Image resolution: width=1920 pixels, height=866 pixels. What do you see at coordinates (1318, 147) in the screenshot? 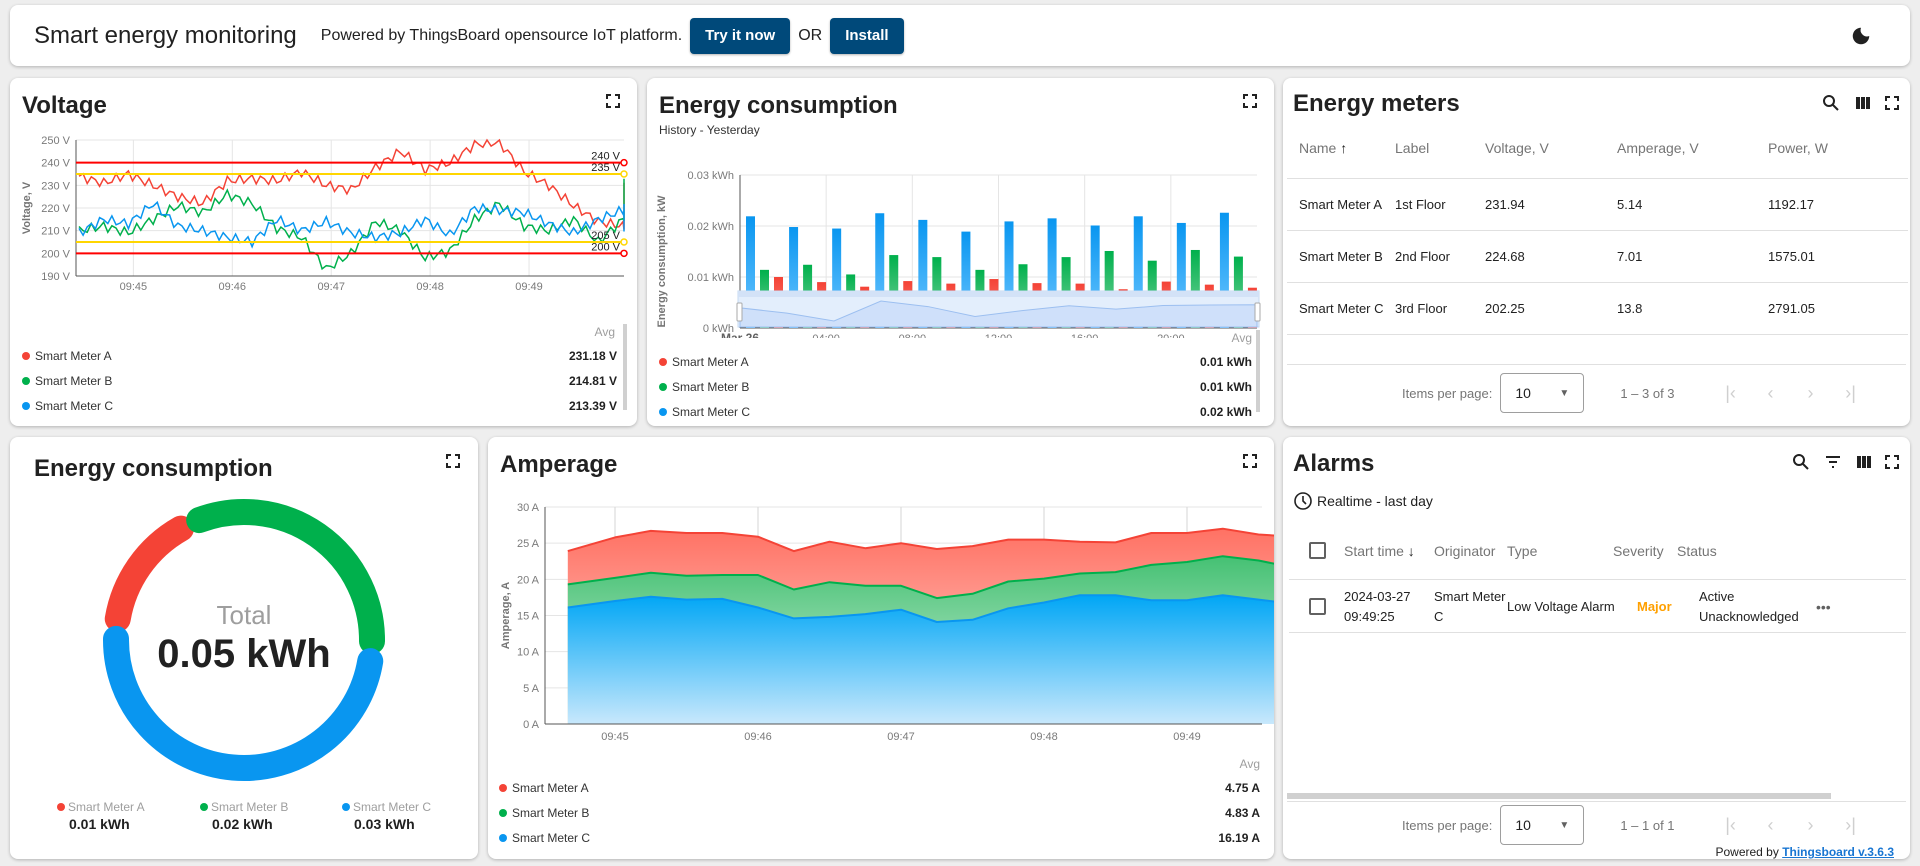
I see `column-label: Name` at bounding box center [1318, 147].